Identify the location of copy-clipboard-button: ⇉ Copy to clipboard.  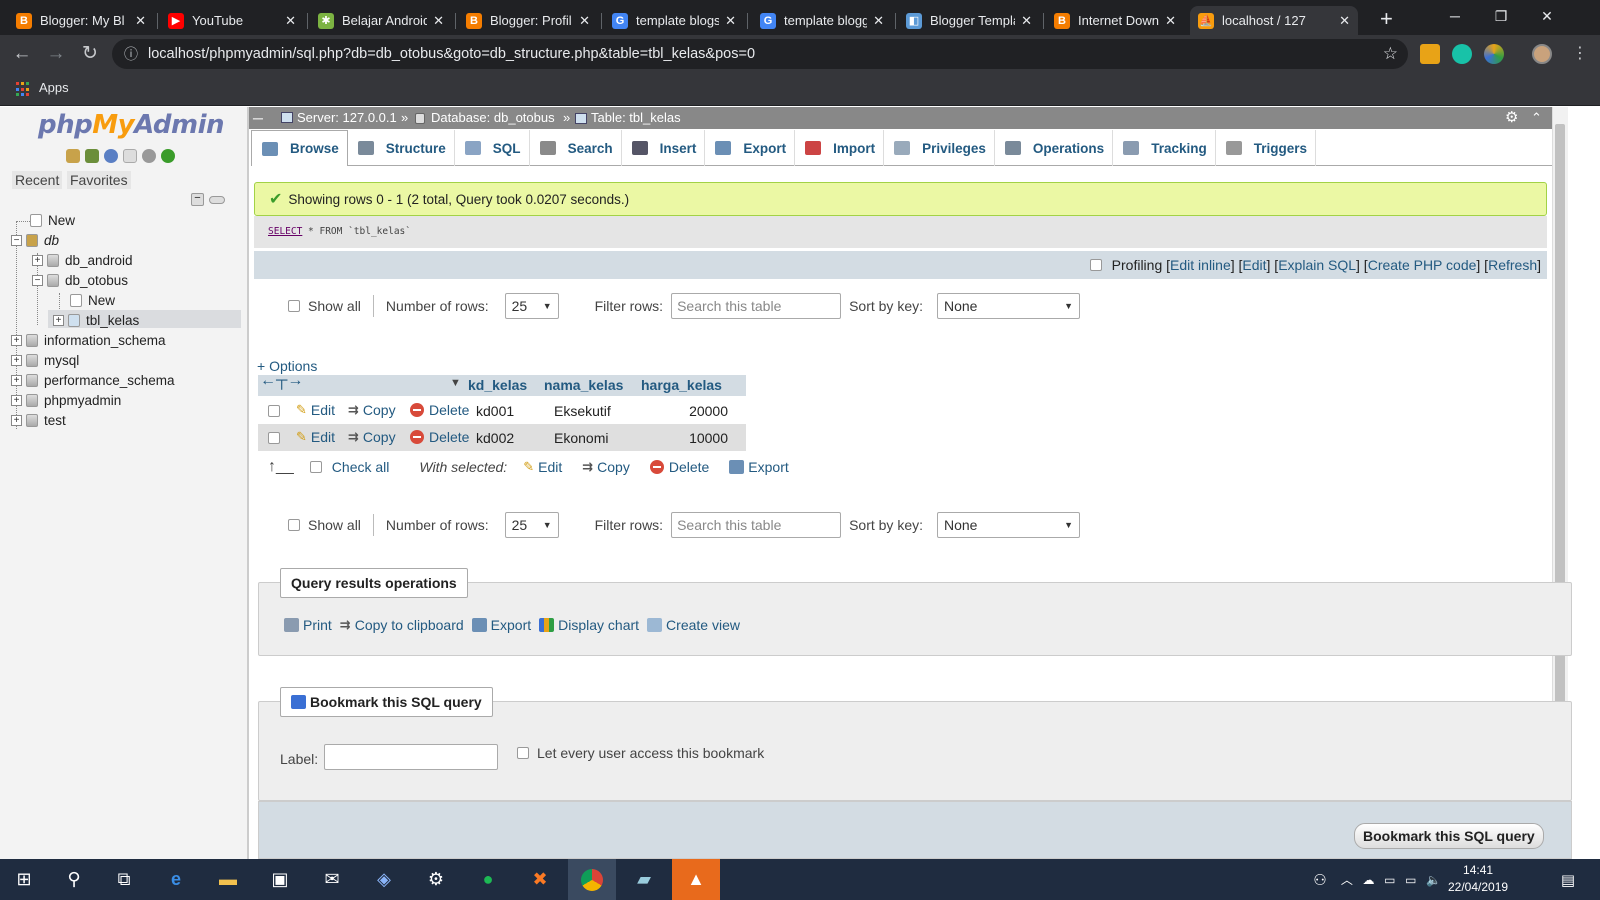
(402, 625).